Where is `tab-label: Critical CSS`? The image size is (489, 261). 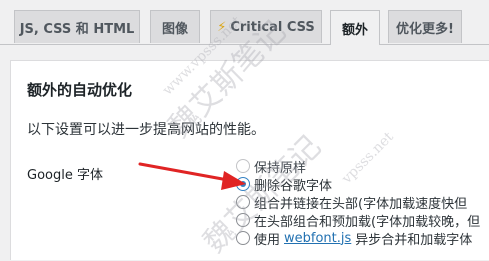
tab-label: Critical CSS is located at coordinates (272, 27).